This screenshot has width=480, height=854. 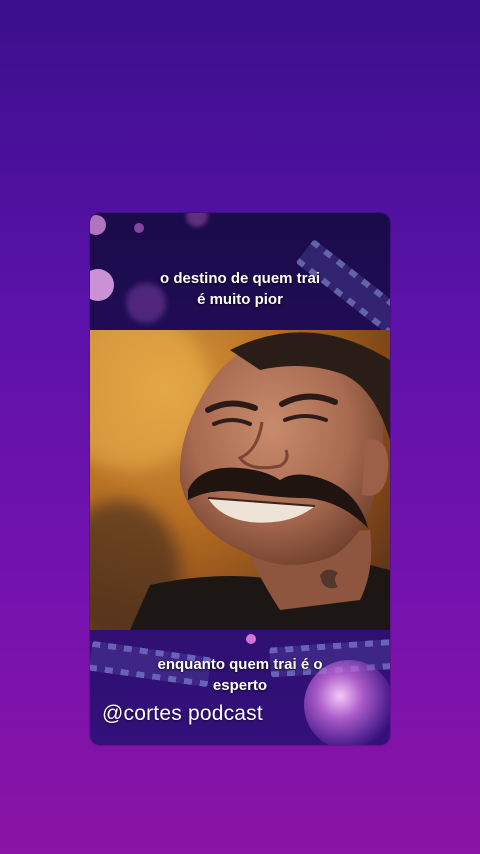 What do you see at coordinates (240, 675) in the screenshot?
I see `bottom-caption: enquanto quem trai é o esperto` at bounding box center [240, 675].